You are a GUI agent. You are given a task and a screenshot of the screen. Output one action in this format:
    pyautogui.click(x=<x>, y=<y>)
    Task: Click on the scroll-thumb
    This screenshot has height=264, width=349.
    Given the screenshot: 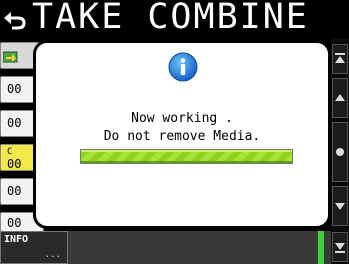 What is the action you would take?
    pyautogui.click(x=340, y=152)
    